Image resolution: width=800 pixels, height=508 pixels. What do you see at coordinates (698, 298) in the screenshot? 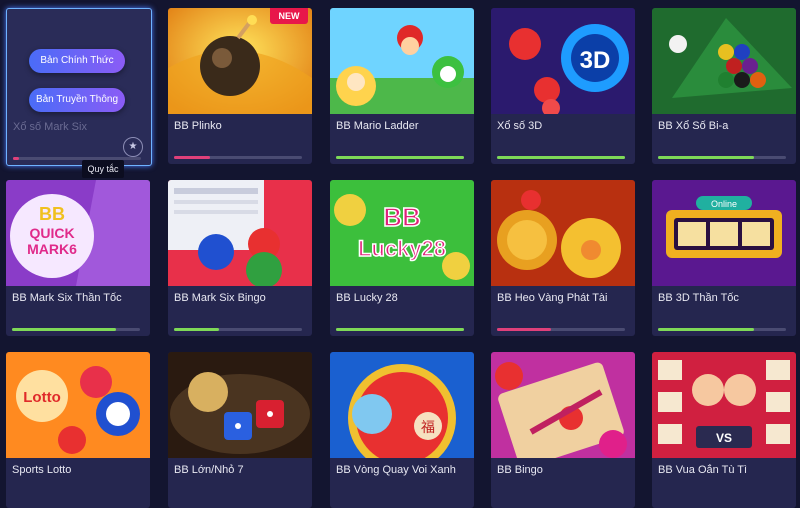
I see `game-title: BB 3D Thần Tốc` at bounding box center [698, 298].